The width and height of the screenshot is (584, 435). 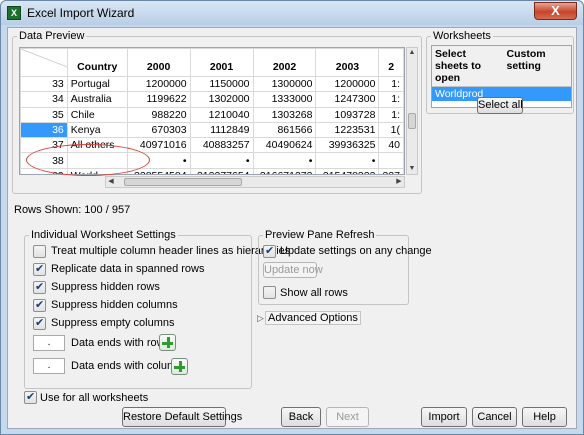 What do you see at coordinates (347, 114) in the screenshot?
I see `table-cell: 1093728` at bounding box center [347, 114].